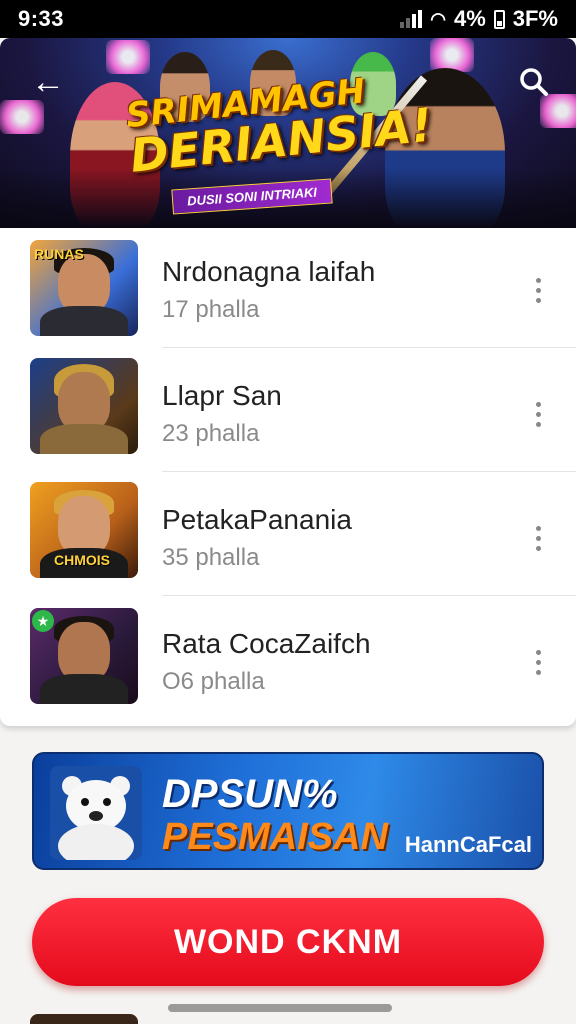 The image size is (576, 1024). Describe the element at coordinates (257, 519) in the screenshot. I see `item-title: PetakaPanania` at that location.